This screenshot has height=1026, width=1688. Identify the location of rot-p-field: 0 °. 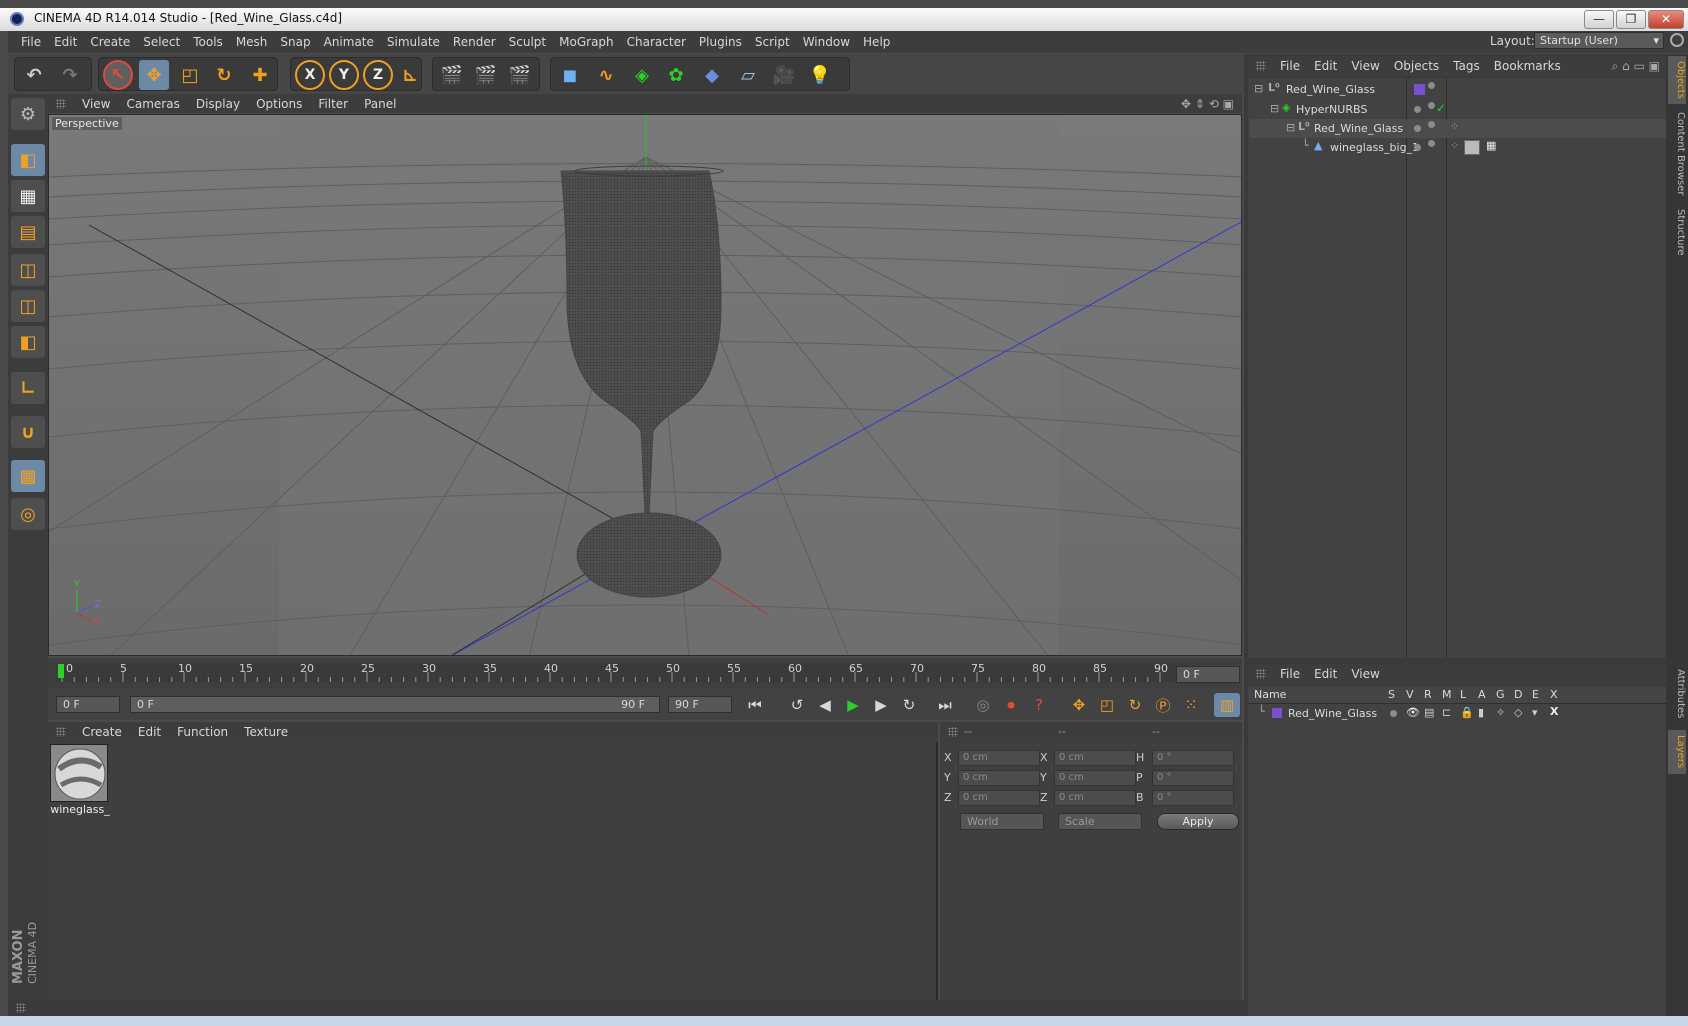
(1193, 778).